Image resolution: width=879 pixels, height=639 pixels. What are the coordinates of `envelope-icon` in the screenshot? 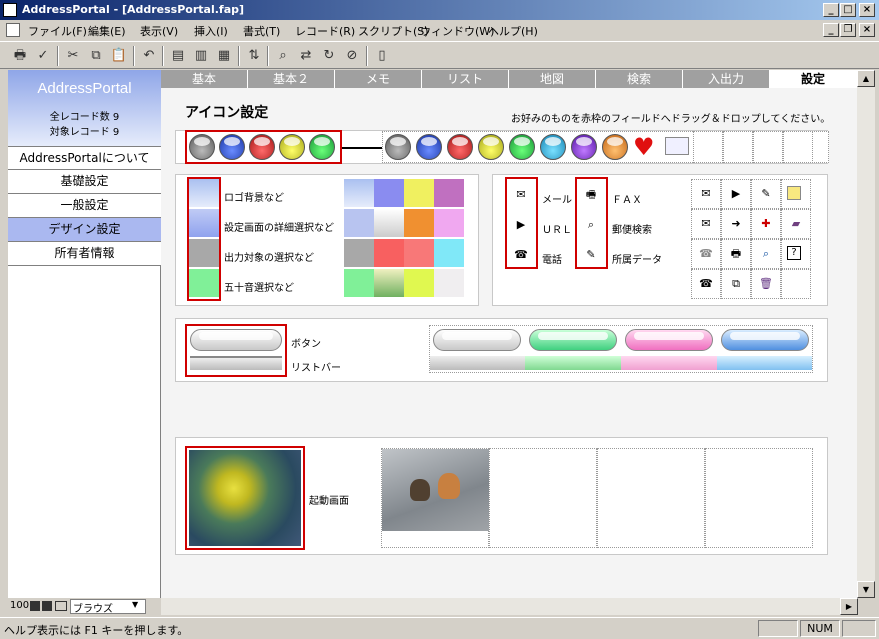 It's located at (677, 146).